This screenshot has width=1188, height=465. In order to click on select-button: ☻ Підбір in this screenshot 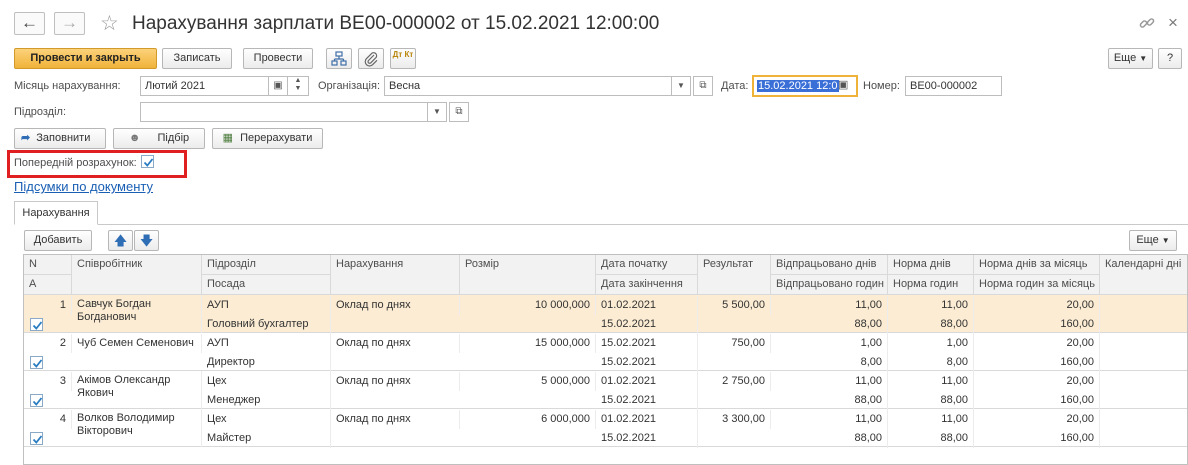, I will do `click(159, 138)`.